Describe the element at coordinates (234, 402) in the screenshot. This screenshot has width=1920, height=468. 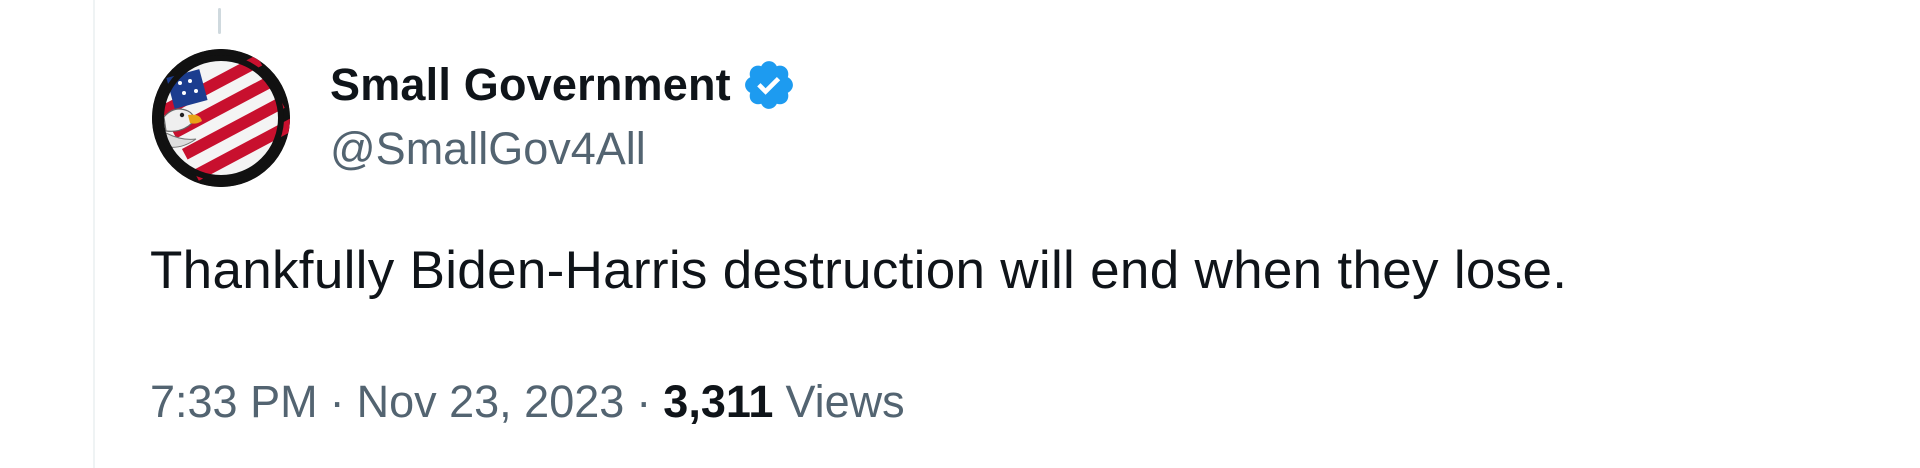
I see `tweet-time: 7:33 PM` at that location.